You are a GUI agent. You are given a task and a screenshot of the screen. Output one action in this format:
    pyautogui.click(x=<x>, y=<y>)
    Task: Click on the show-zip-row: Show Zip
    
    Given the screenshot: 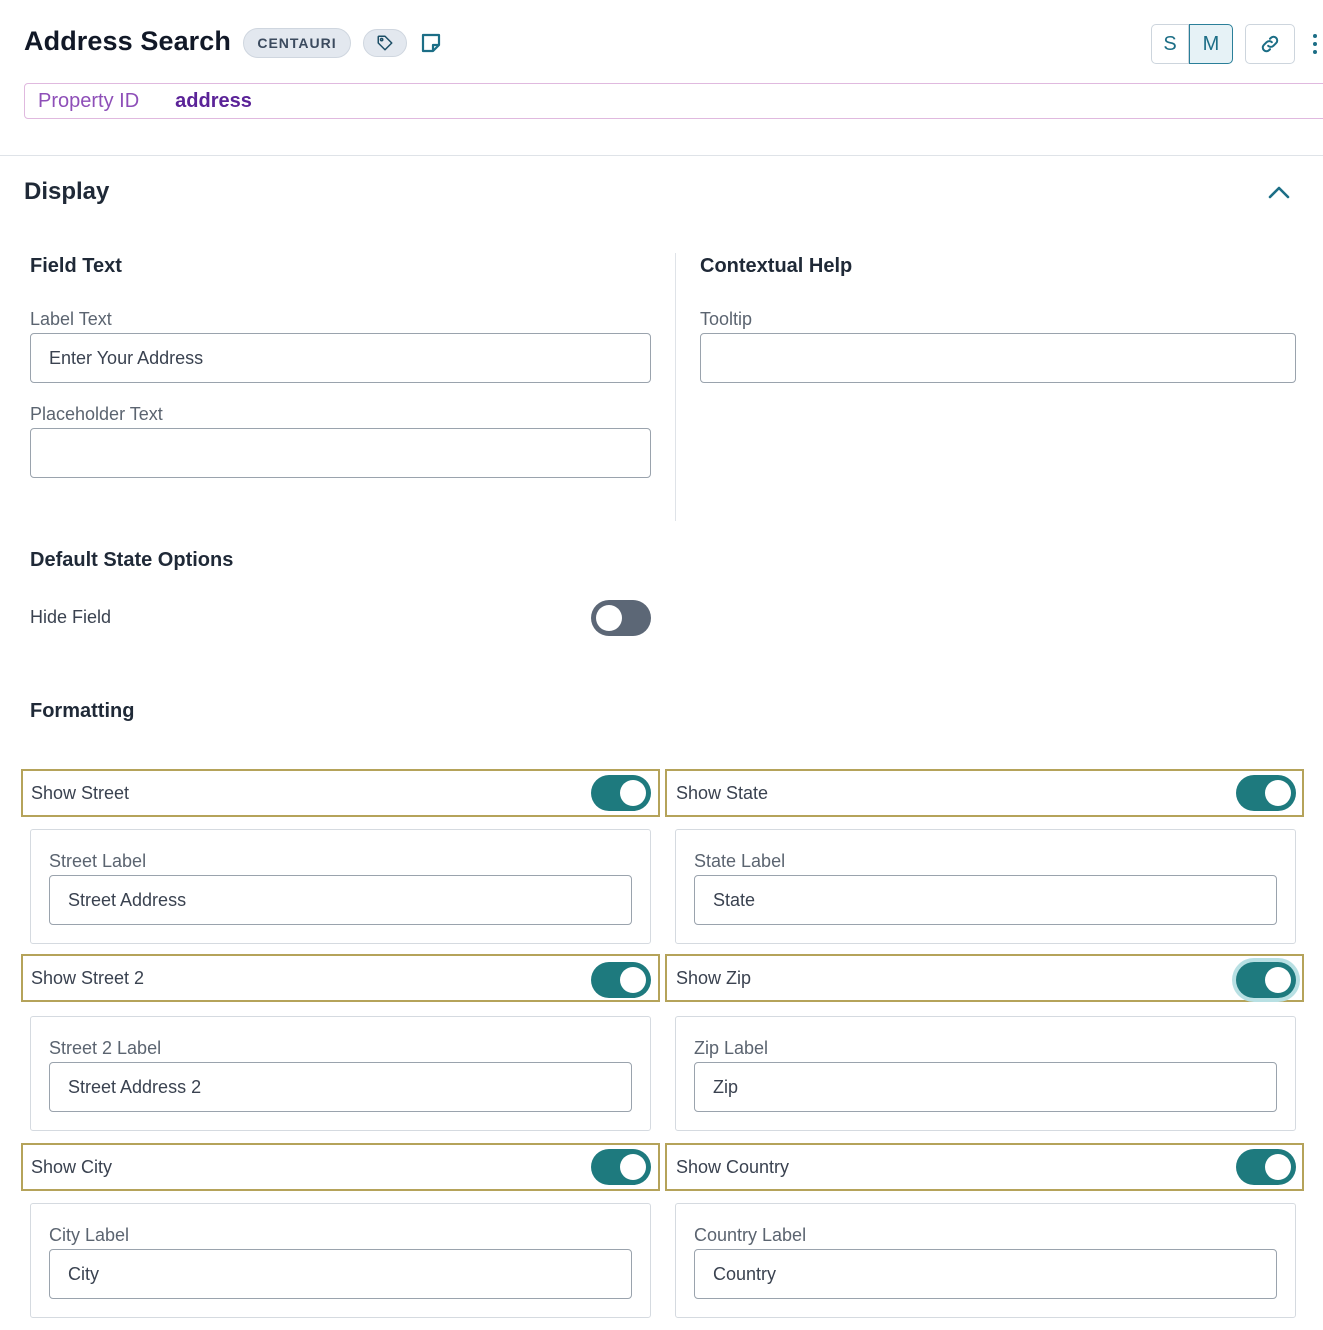 What is the action you would take?
    pyautogui.click(x=984, y=978)
    